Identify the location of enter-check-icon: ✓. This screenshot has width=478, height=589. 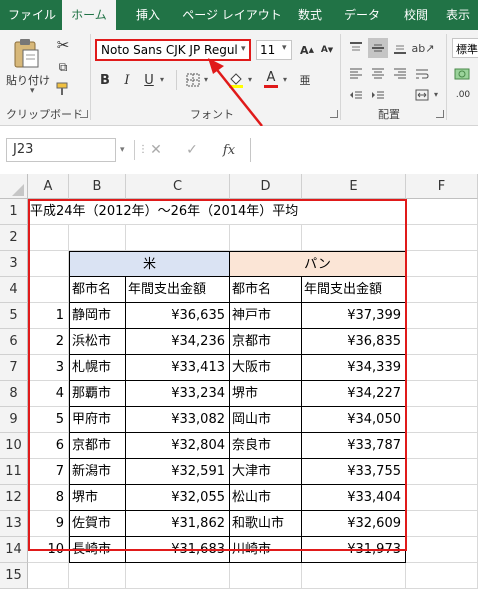
(192, 150).